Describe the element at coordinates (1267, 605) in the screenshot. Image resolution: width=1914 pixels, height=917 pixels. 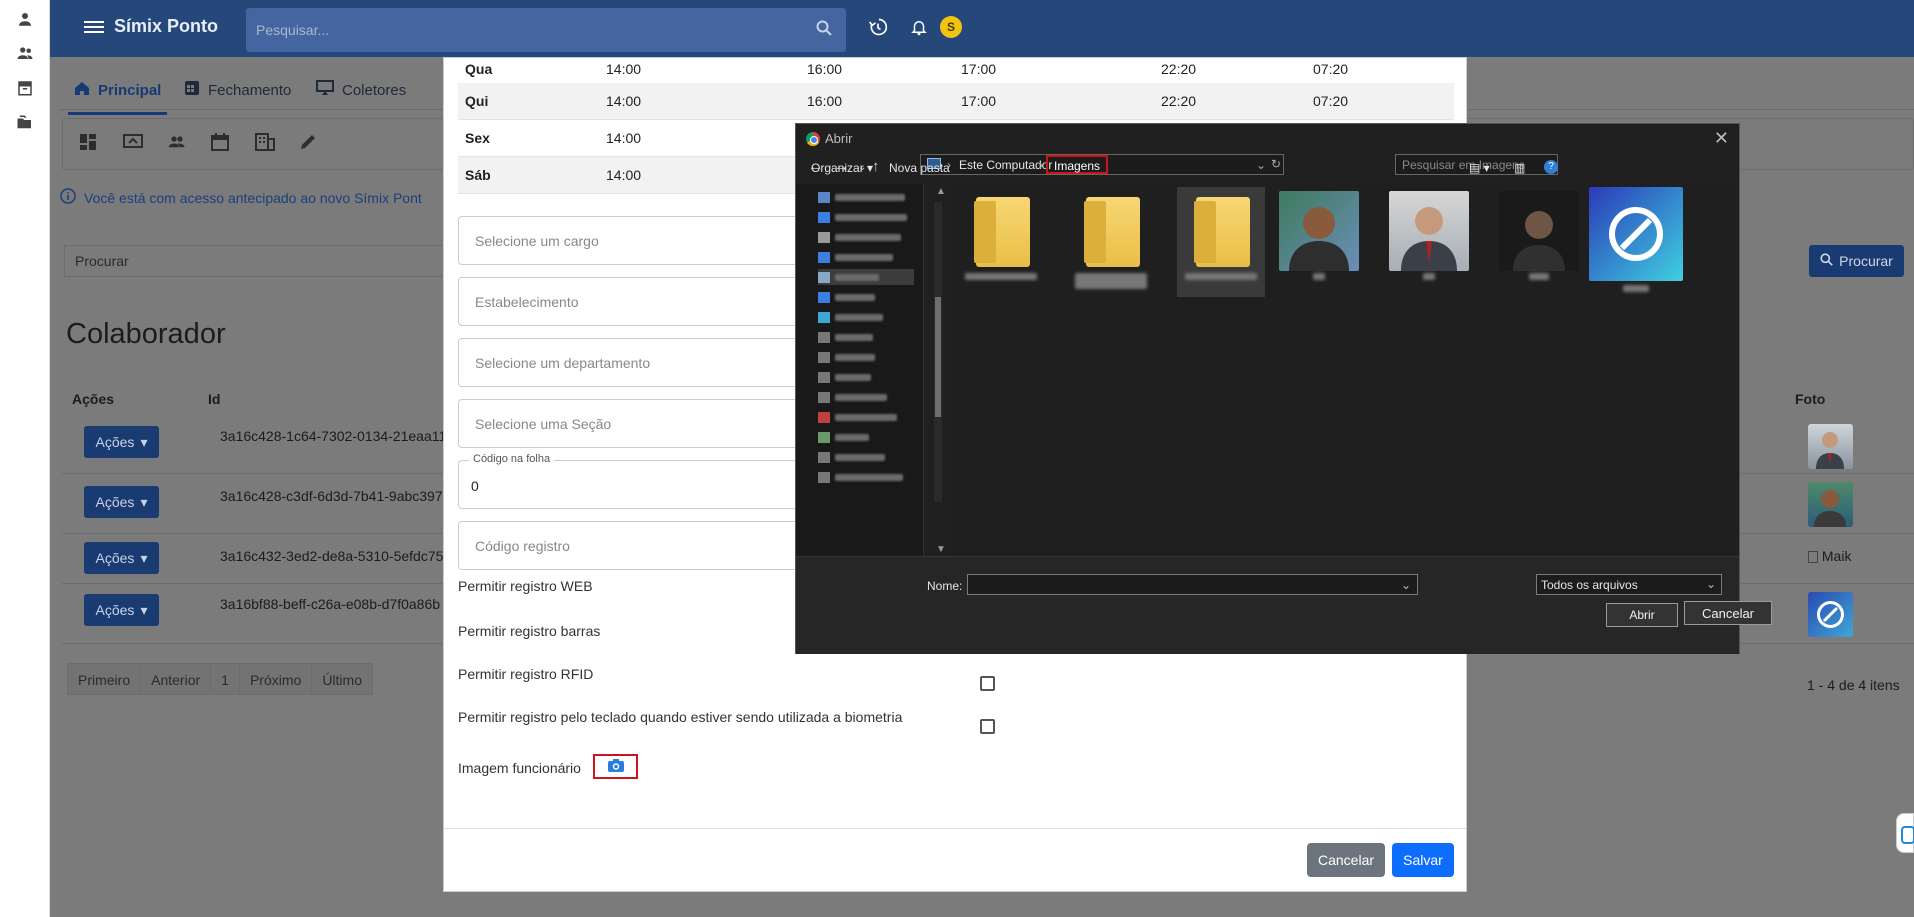
I see `dialog-footer: Nome: ⌄ Todos os arquivos ⌄ Abrir` at that location.